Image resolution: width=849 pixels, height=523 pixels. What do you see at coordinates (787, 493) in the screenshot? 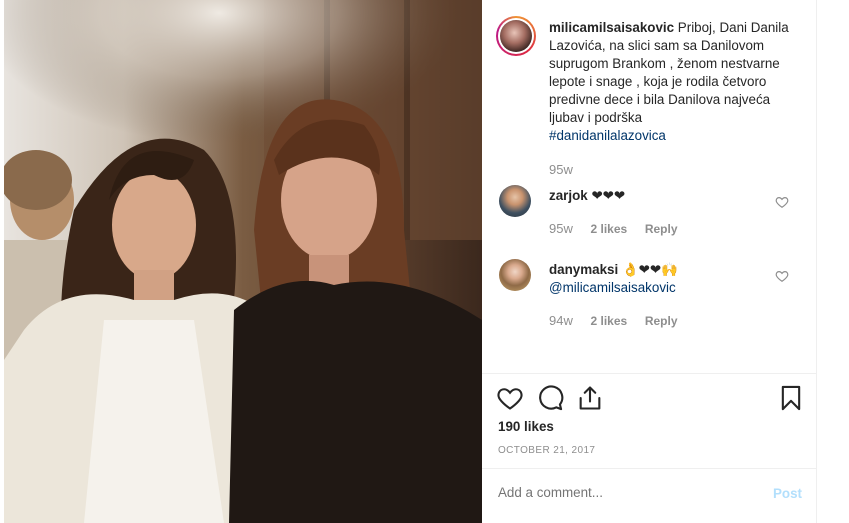
I see `post-comment-button: Post` at bounding box center [787, 493].